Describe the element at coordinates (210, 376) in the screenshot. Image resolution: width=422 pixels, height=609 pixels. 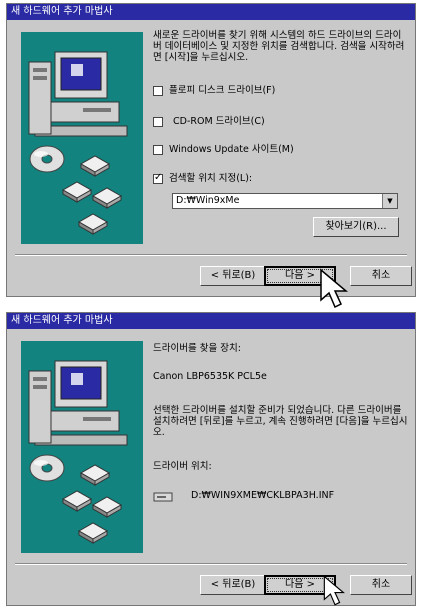
I see `device-name: Canon LBP6535K PCL5e` at that location.